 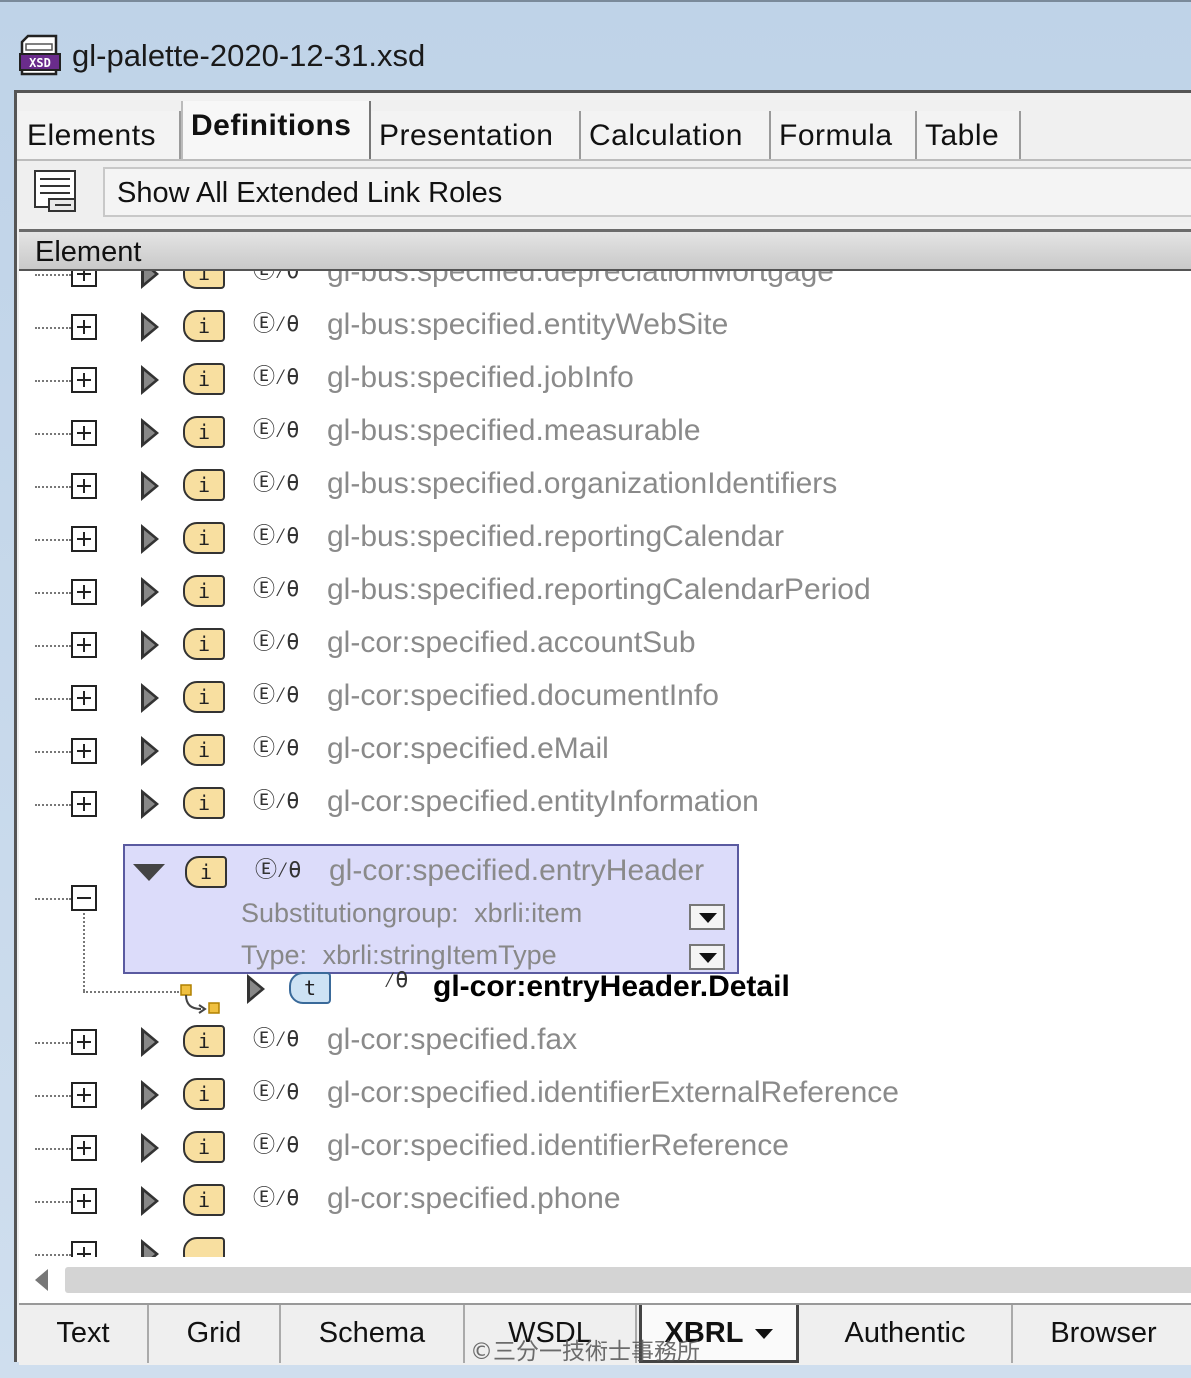 I want to click on column-header: Element, so click(x=605, y=250).